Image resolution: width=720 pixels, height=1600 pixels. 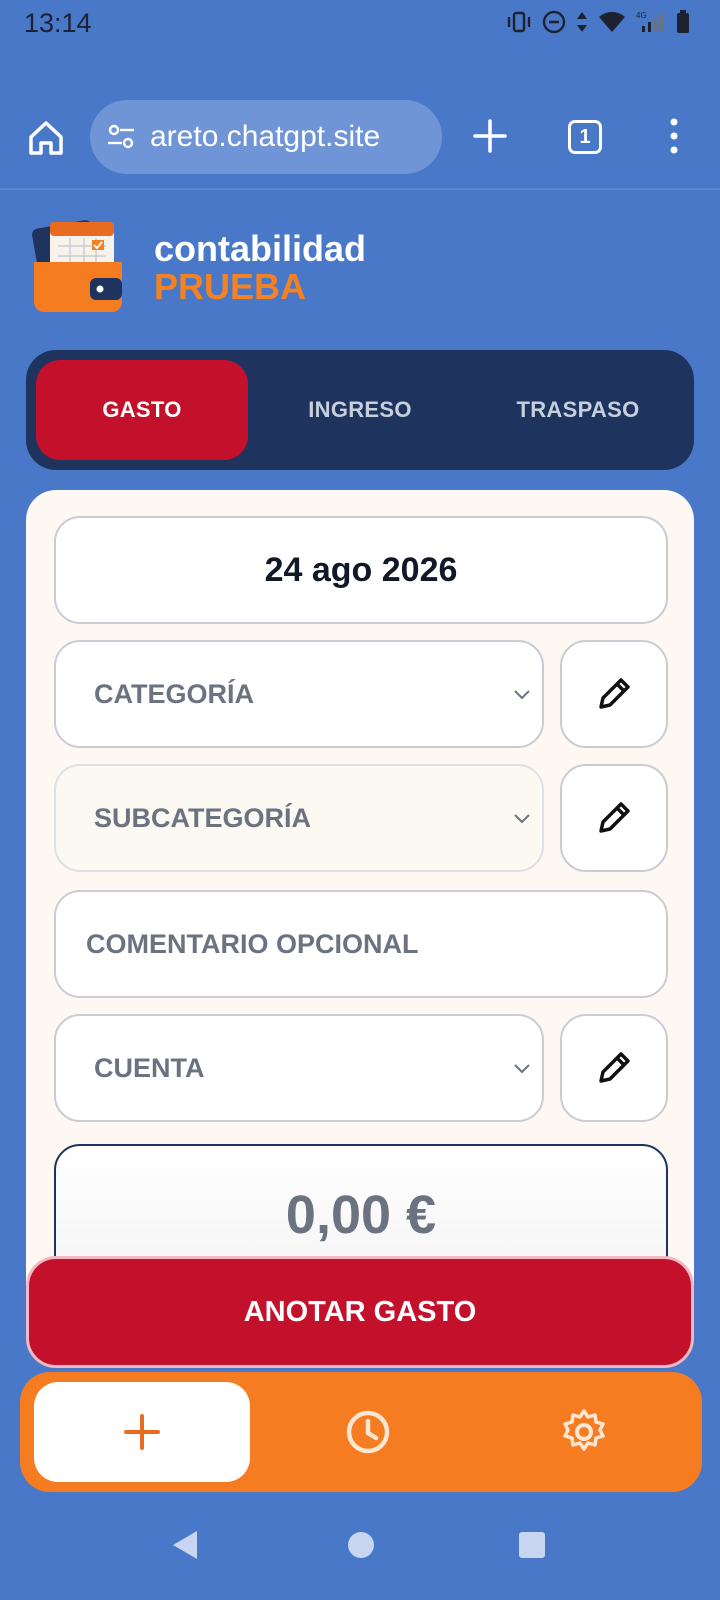 What do you see at coordinates (585, 137) in the screenshot?
I see `tab-switcher-button: 1` at bounding box center [585, 137].